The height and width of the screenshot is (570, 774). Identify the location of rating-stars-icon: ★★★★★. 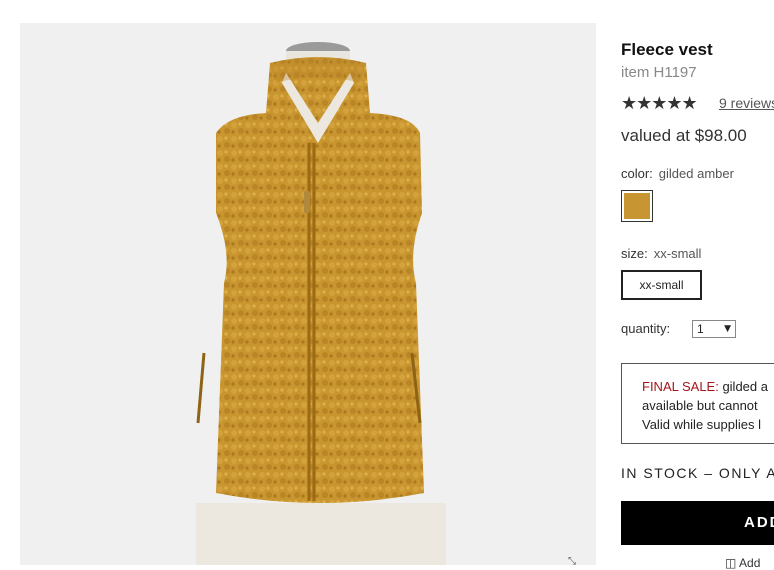
(659, 103).